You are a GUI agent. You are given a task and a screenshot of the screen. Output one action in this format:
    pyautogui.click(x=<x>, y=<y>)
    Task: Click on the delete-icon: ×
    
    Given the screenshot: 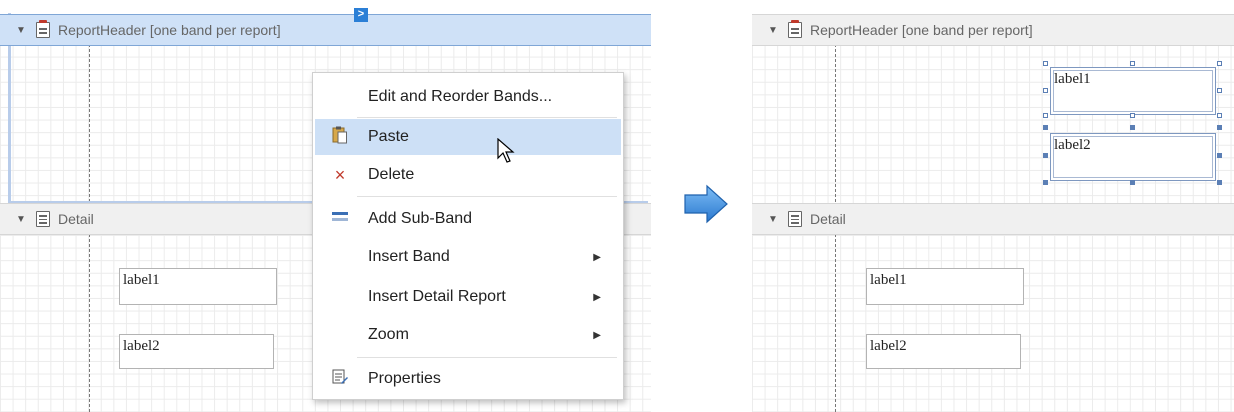 What is the action you would take?
    pyautogui.click(x=340, y=174)
    